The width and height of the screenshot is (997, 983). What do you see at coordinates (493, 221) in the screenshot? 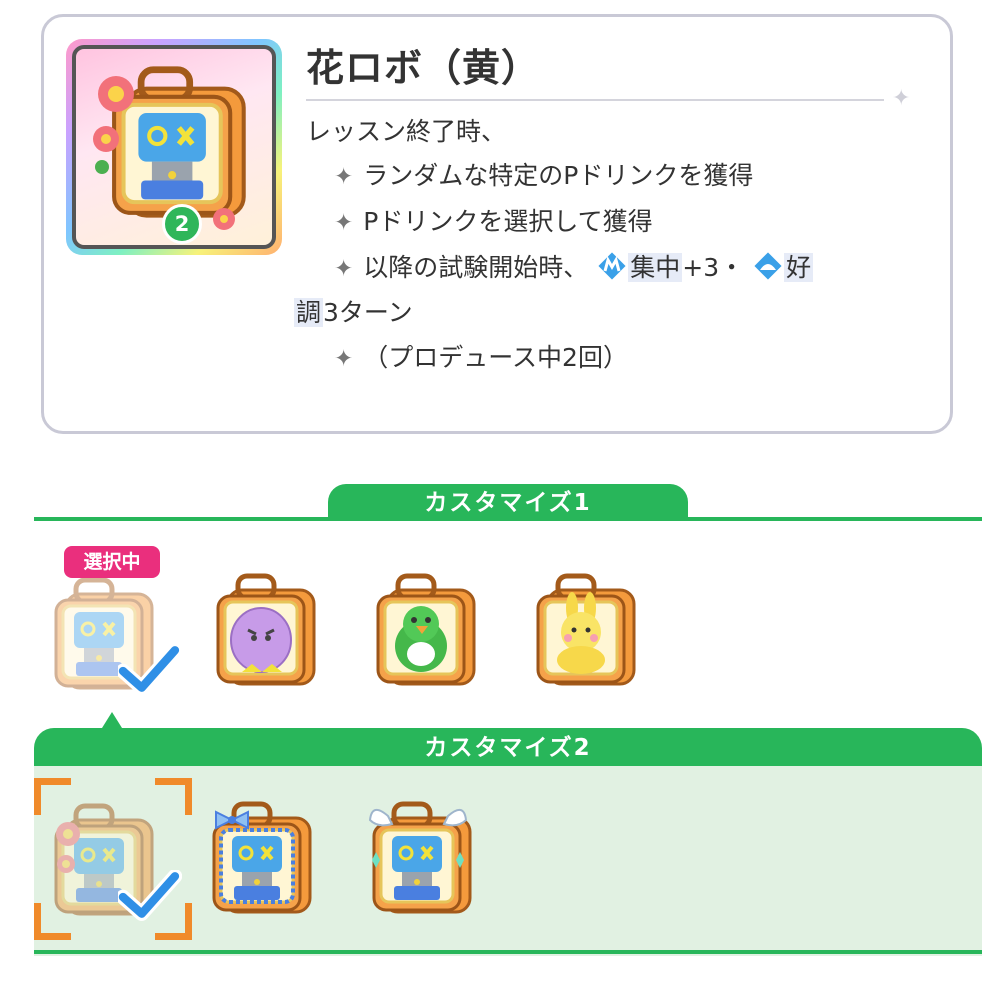
I see `description-bullet-2: ✦ Pドリンクを選択して獲得` at bounding box center [493, 221].